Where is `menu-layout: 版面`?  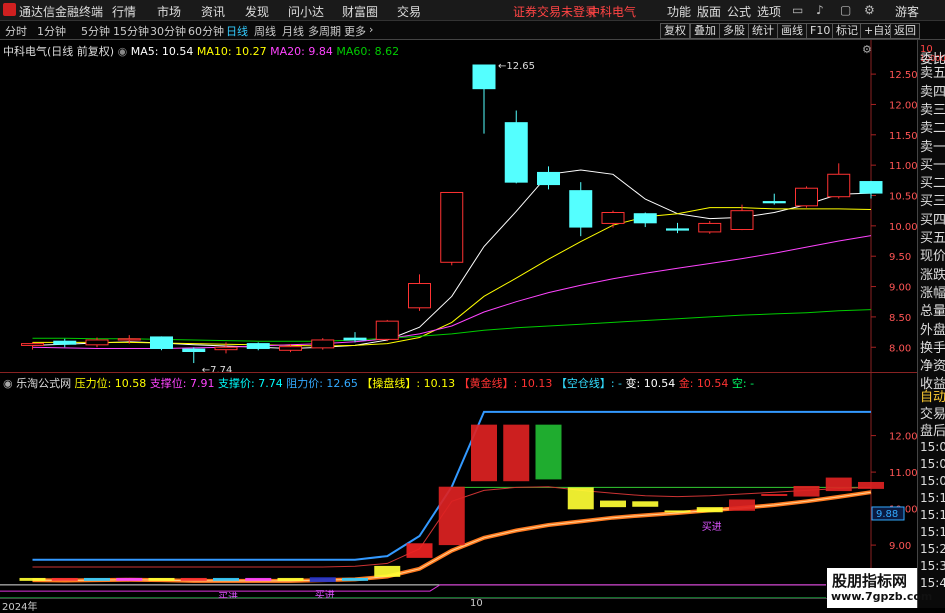
menu-layout: 版面 is located at coordinates (709, 11).